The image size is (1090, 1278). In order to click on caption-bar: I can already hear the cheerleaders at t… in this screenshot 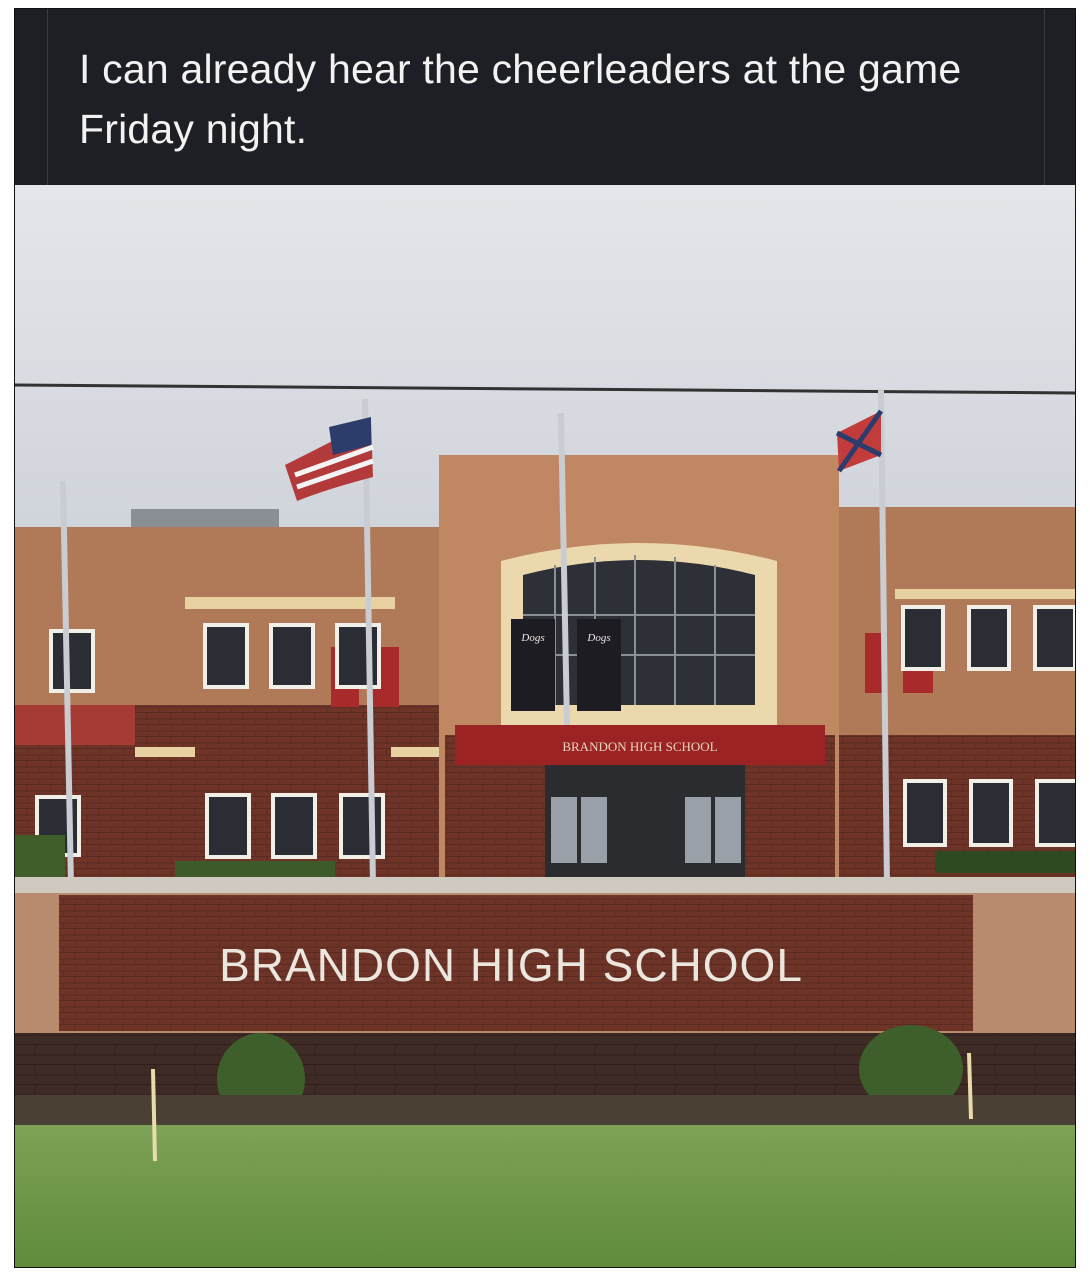, I will do `click(545, 97)`.